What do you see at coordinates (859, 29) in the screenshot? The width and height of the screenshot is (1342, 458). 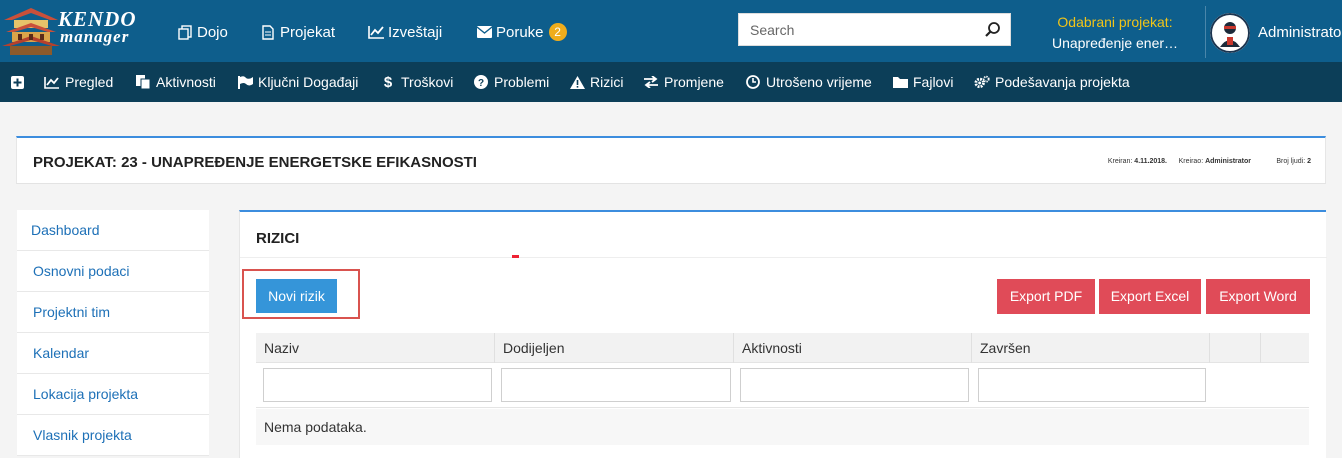 I see `search-input` at bounding box center [859, 29].